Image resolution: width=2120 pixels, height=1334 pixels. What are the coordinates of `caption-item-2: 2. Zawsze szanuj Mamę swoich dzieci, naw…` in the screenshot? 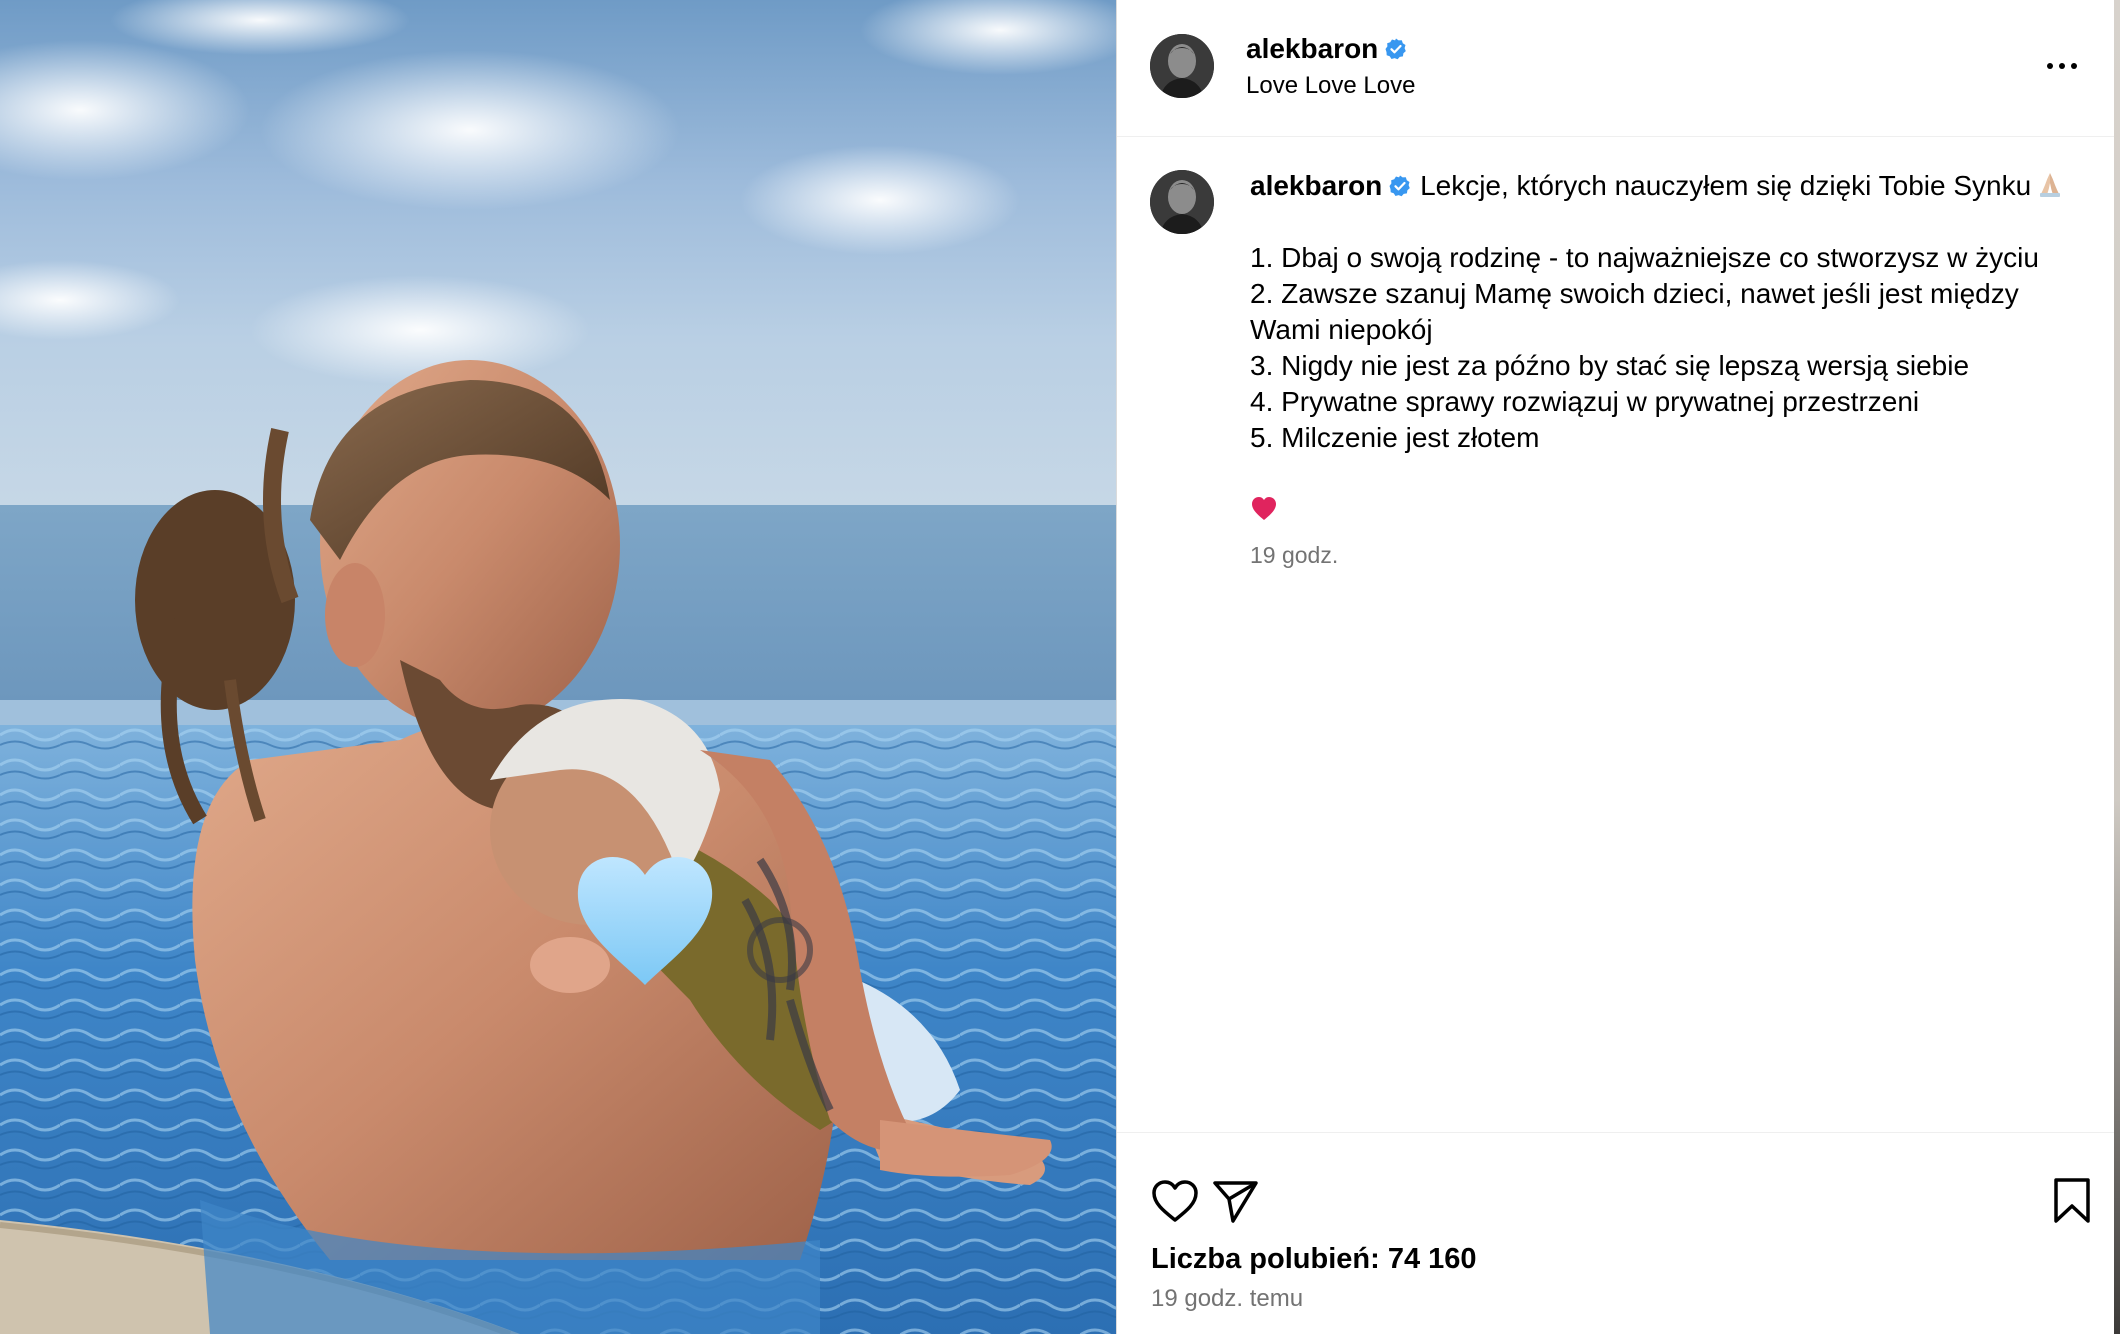 It's located at (1634, 311).